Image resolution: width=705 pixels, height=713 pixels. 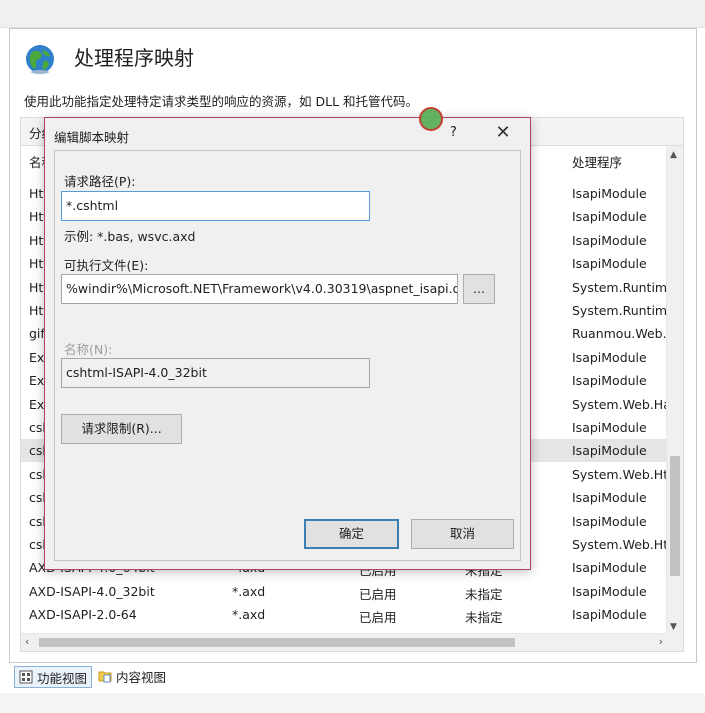 I want to click on ok-button: 确定, so click(x=351, y=534).